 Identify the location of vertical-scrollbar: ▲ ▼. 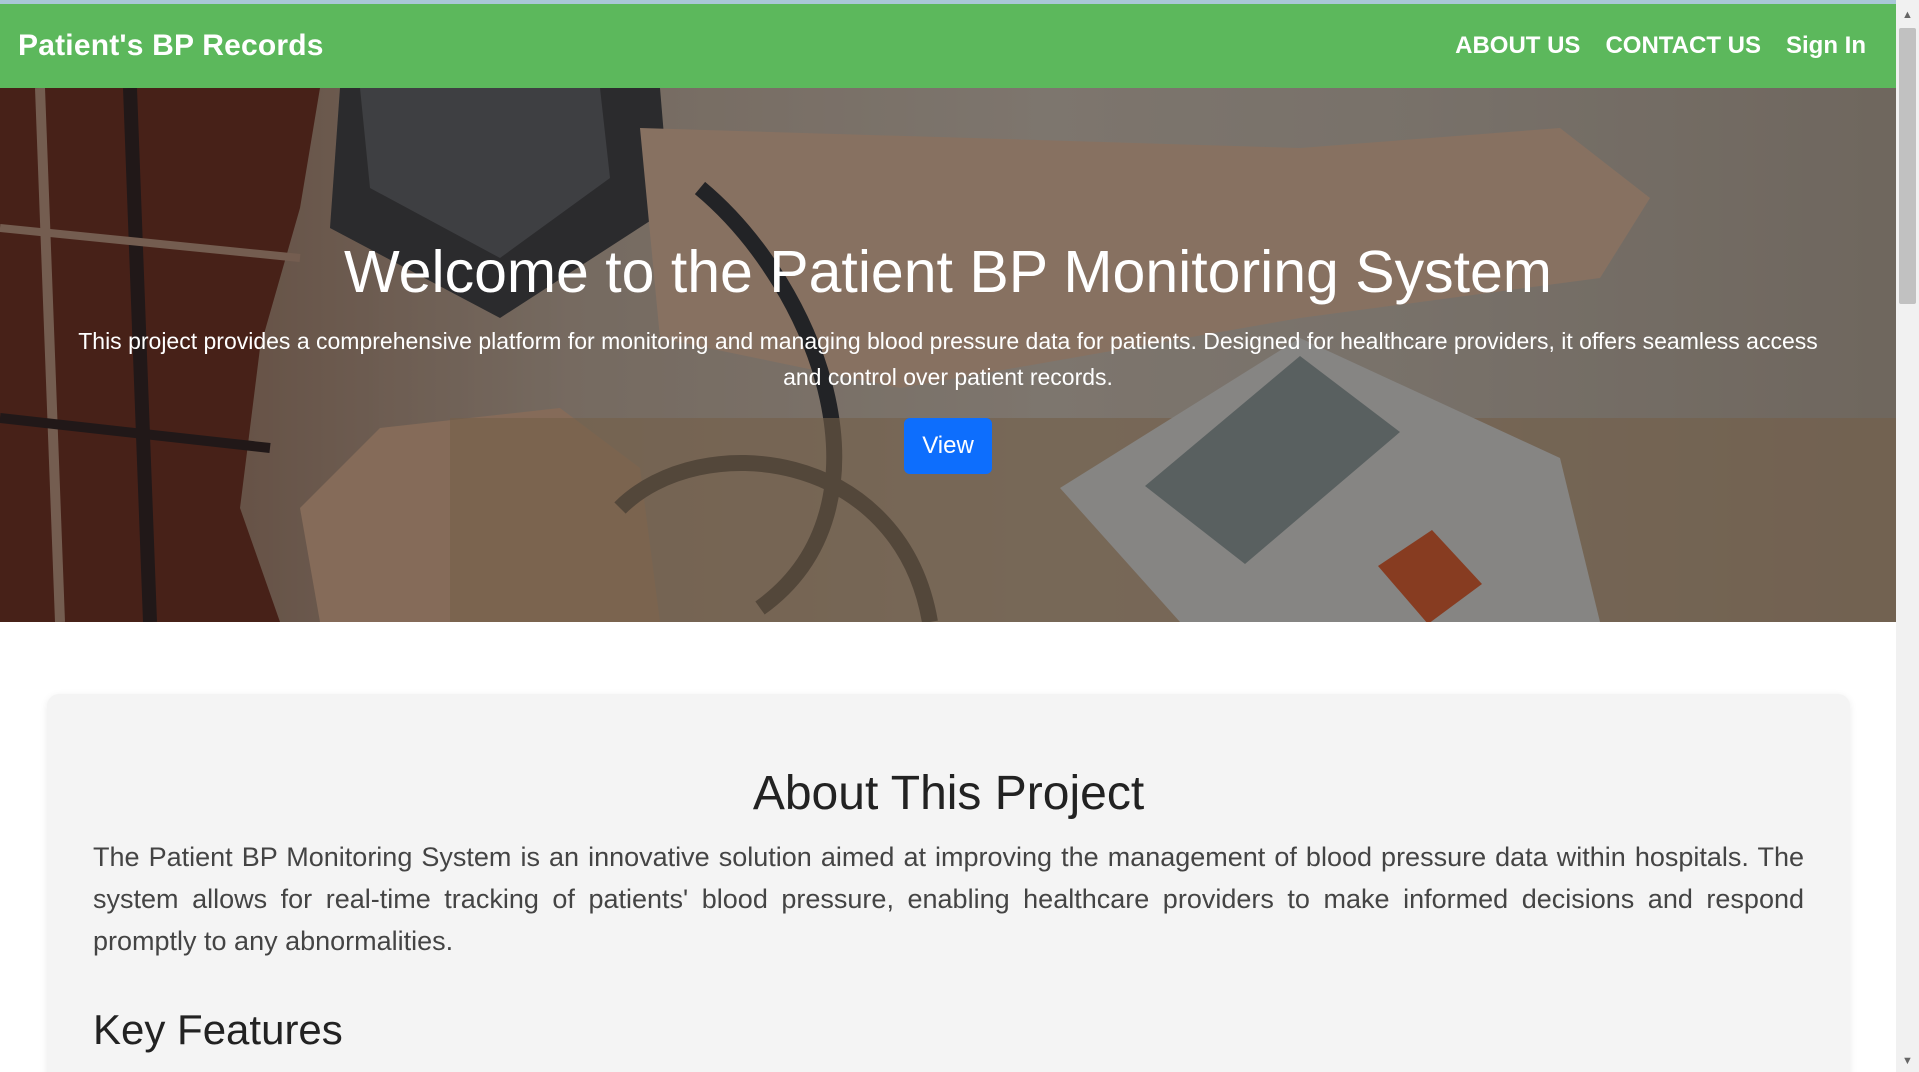
(1907, 536).